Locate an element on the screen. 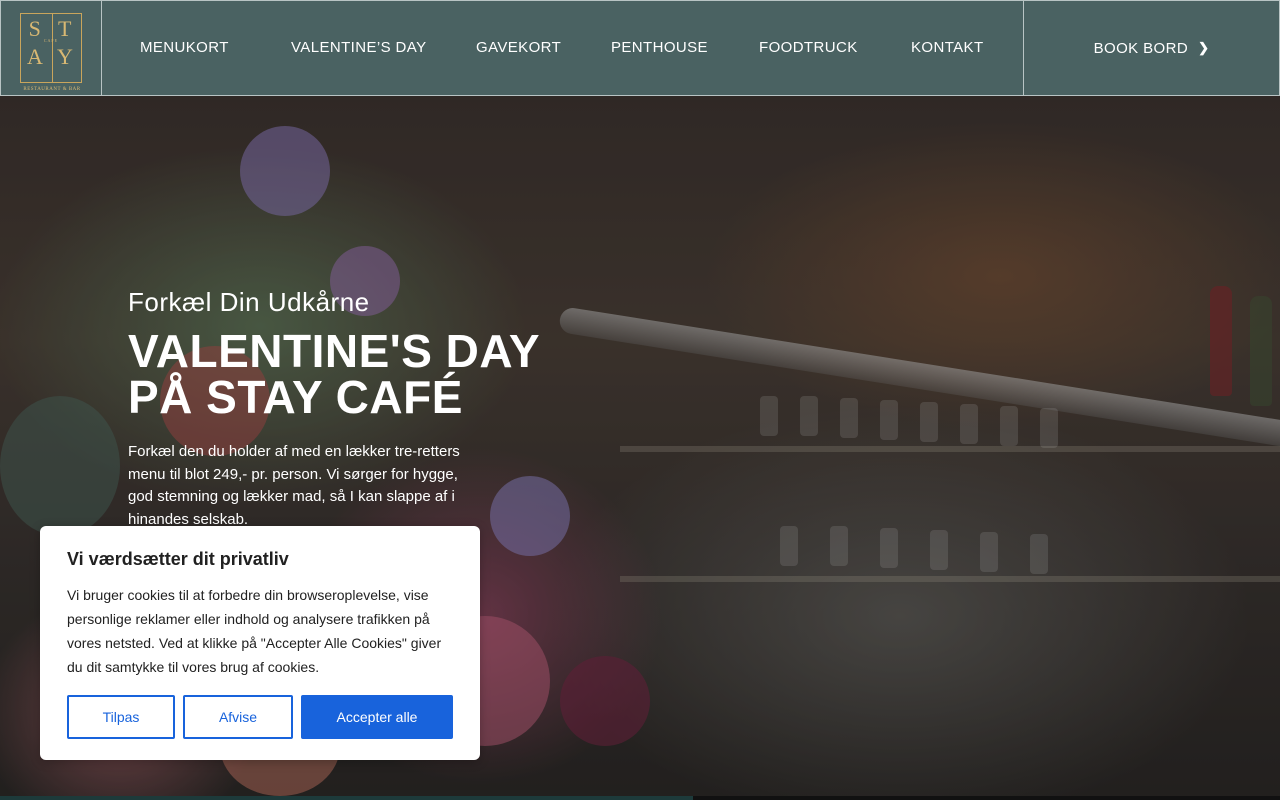 The width and height of the screenshot is (1280, 800). book-table-label: BOOK BORD is located at coordinates (1141, 48).